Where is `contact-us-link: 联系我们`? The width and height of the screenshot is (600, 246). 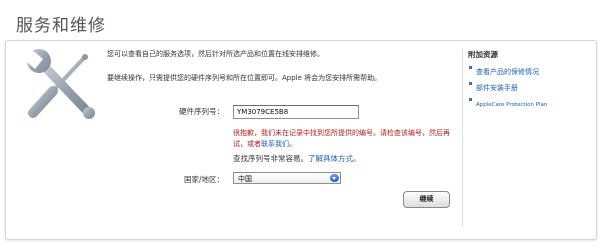
contact-us-link: 联系我们 is located at coordinates (275, 144).